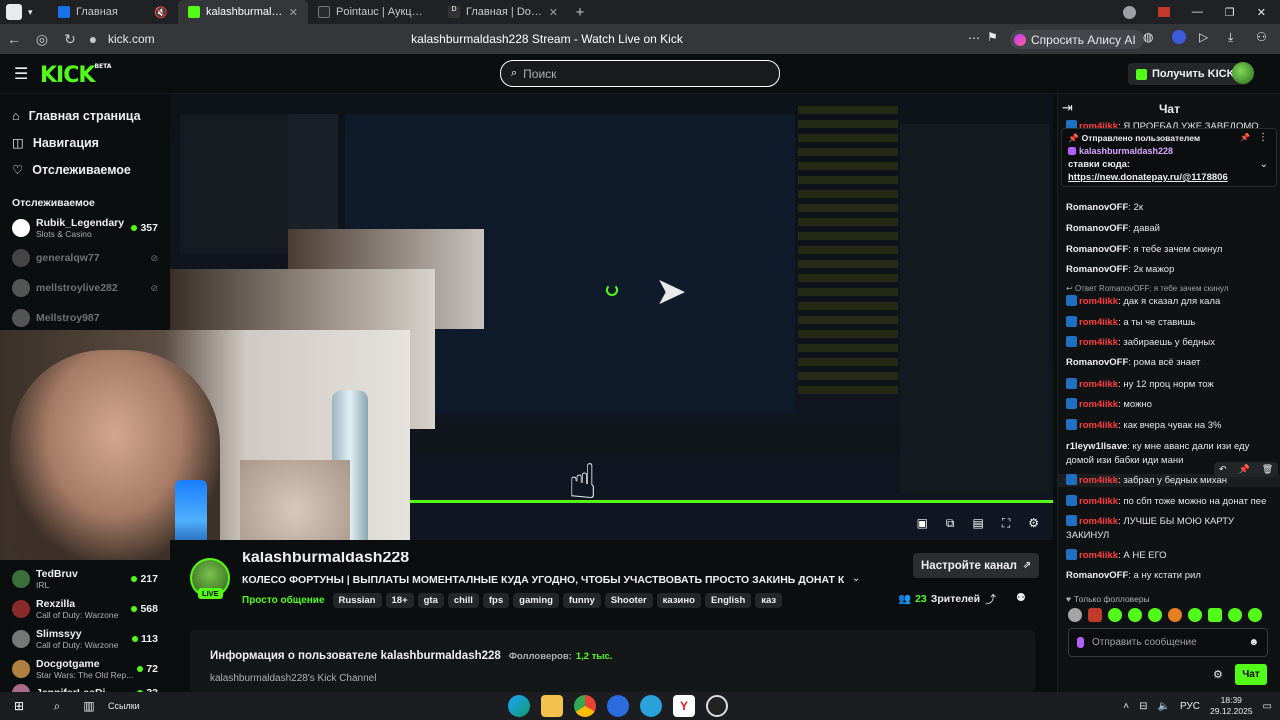  What do you see at coordinates (1179, 37) in the screenshot?
I see `extension-icon` at bounding box center [1179, 37].